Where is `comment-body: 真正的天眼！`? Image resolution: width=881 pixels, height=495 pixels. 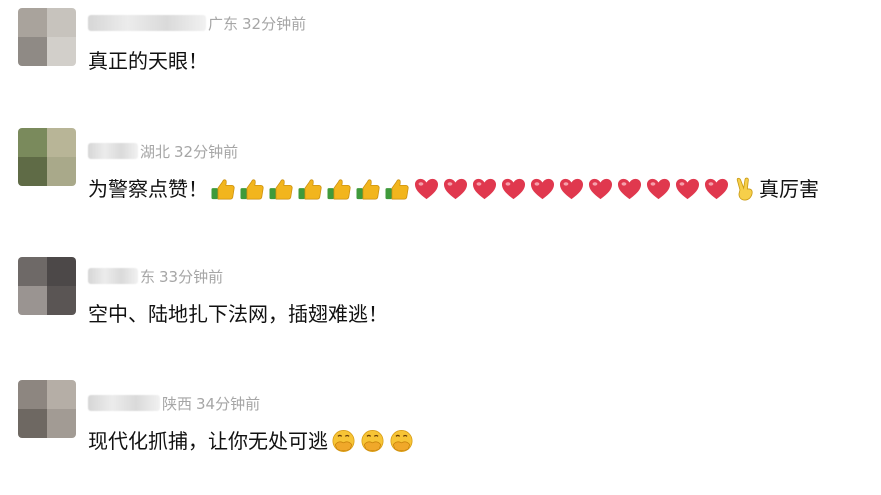 comment-body: 真正的天眼！ is located at coordinates (148, 61).